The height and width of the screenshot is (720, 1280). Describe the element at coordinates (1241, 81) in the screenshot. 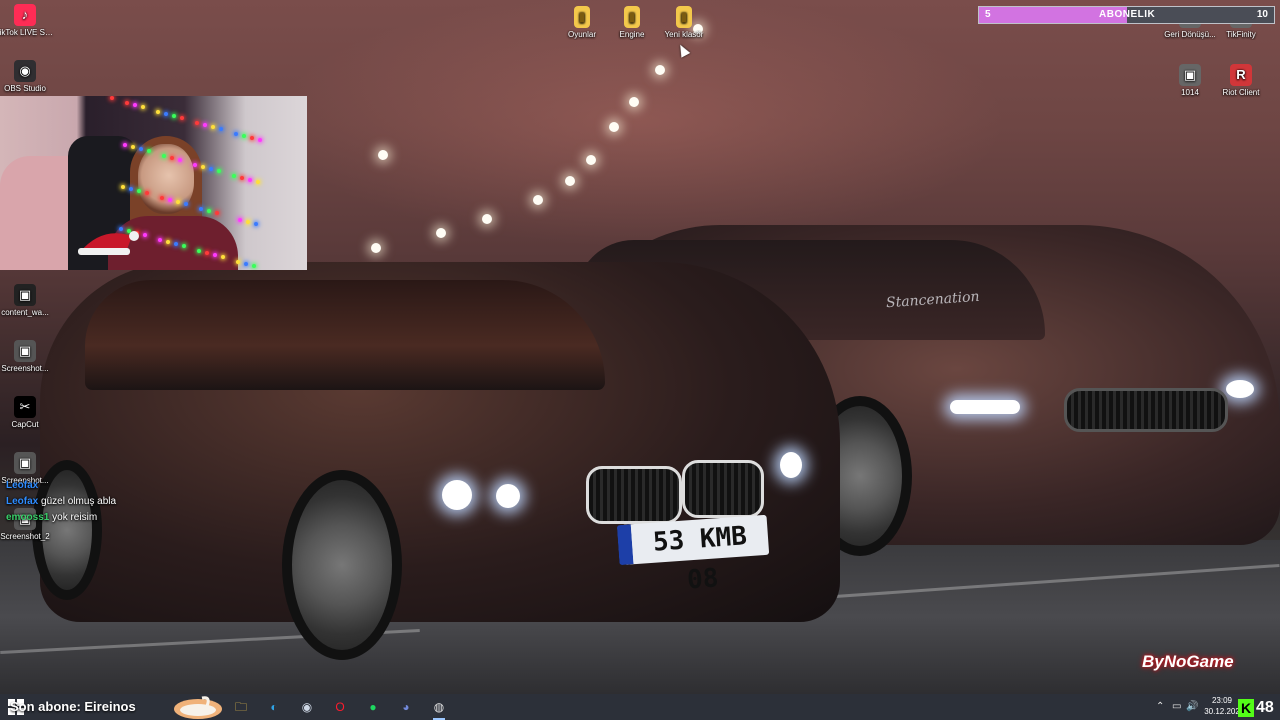

I see `desktop-shortcut: R Riot Client` at that location.